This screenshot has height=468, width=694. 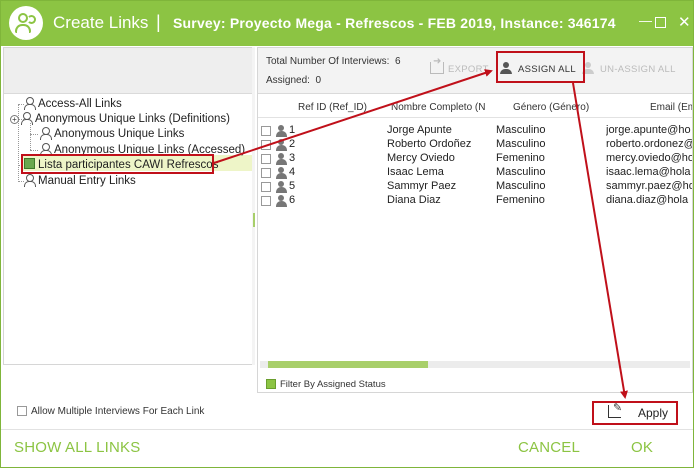 I want to click on export-button: EXPORT, so click(x=459, y=65).